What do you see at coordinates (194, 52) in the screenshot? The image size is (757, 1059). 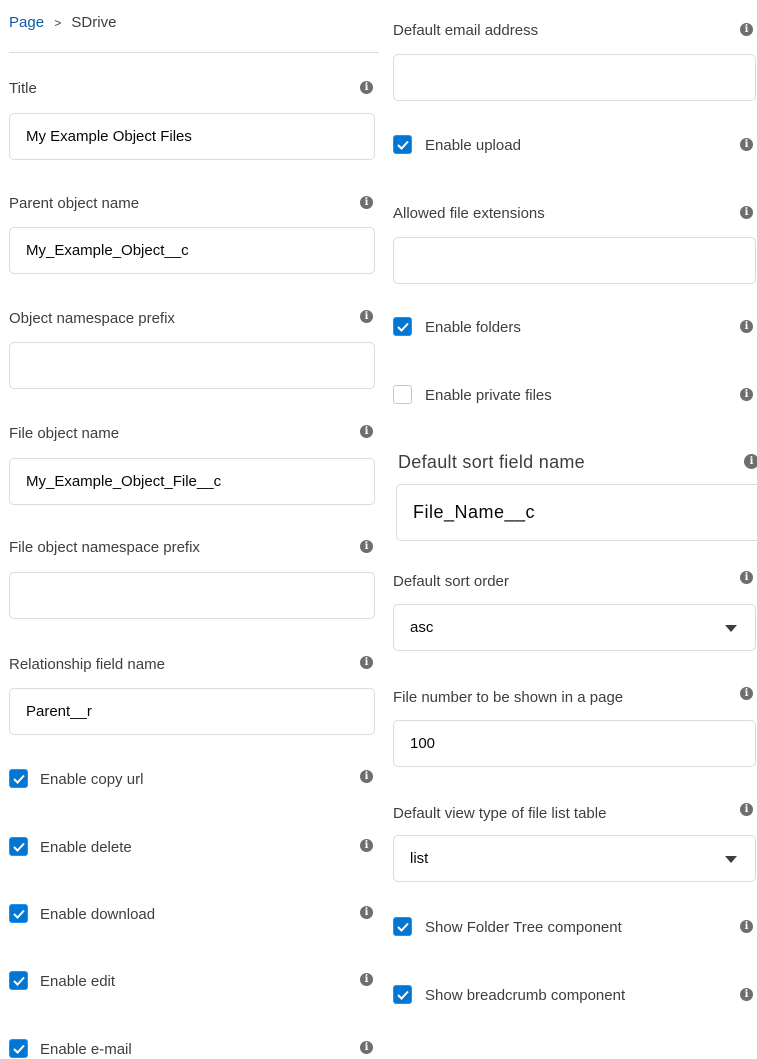 I see `breadcrumb-divider` at bounding box center [194, 52].